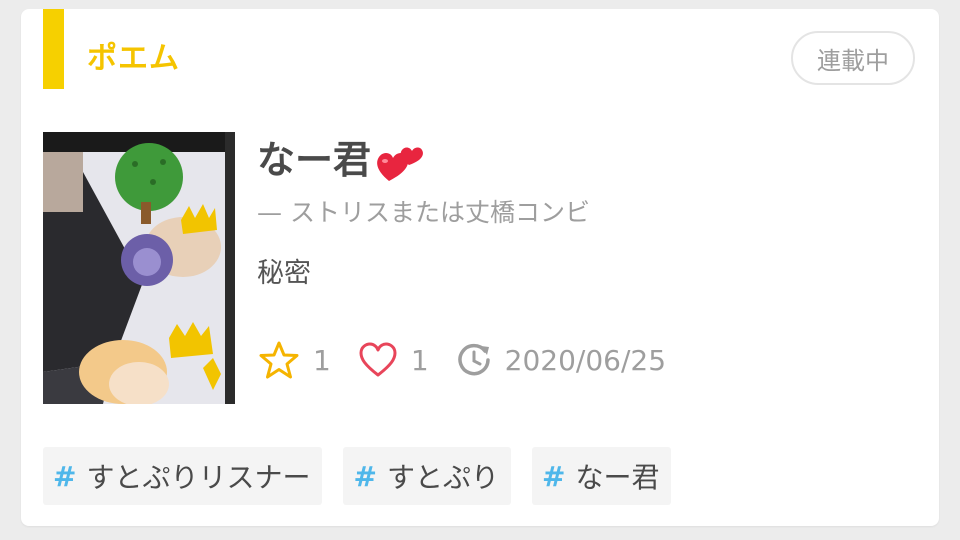 This screenshot has height=540, width=960. Describe the element at coordinates (284, 273) in the screenshot. I see `work-description: 秘密` at that location.